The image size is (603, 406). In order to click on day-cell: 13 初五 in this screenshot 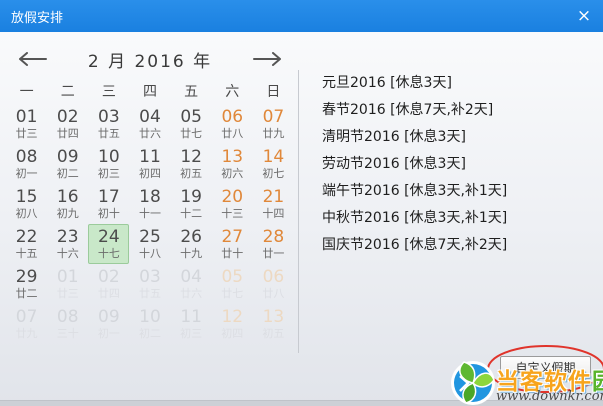, I will do `click(273, 324)`.